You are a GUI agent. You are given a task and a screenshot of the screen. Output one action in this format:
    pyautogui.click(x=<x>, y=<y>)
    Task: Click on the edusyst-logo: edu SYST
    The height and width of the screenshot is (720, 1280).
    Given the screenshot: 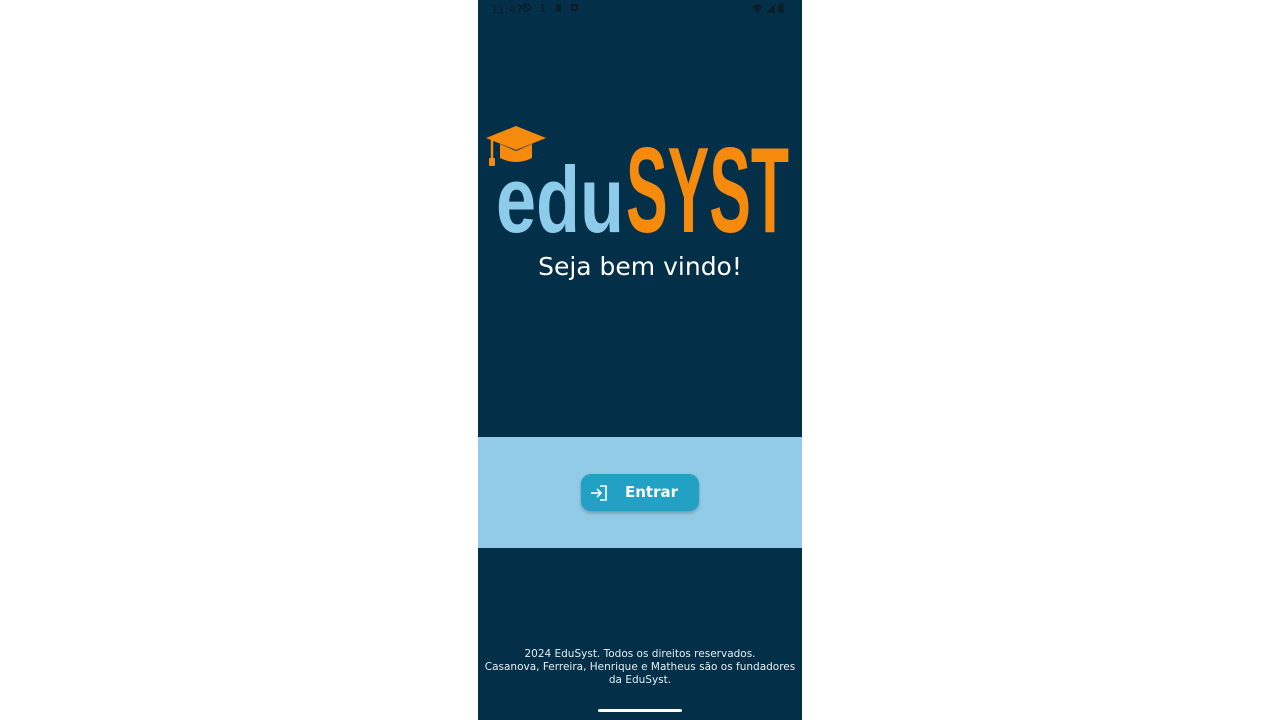 What is the action you would take?
    pyautogui.click(x=637, y=181)
    